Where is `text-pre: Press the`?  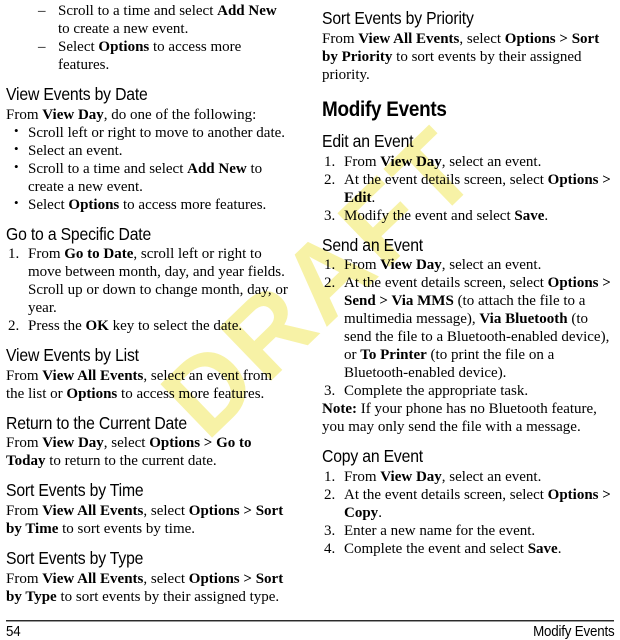 text-pre: Press the is located at coordinates (57, 326).